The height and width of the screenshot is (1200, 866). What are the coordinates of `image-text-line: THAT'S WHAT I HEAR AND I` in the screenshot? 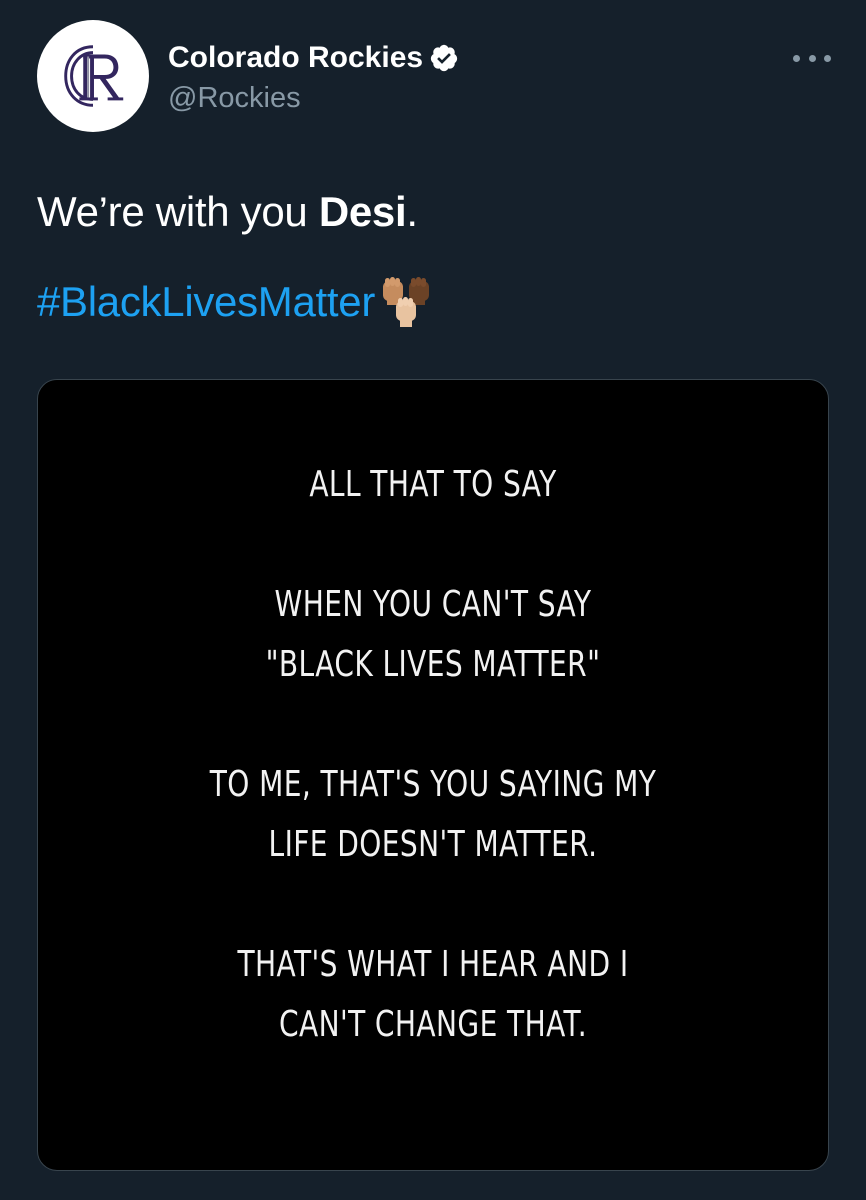 It's located at (433, 964).